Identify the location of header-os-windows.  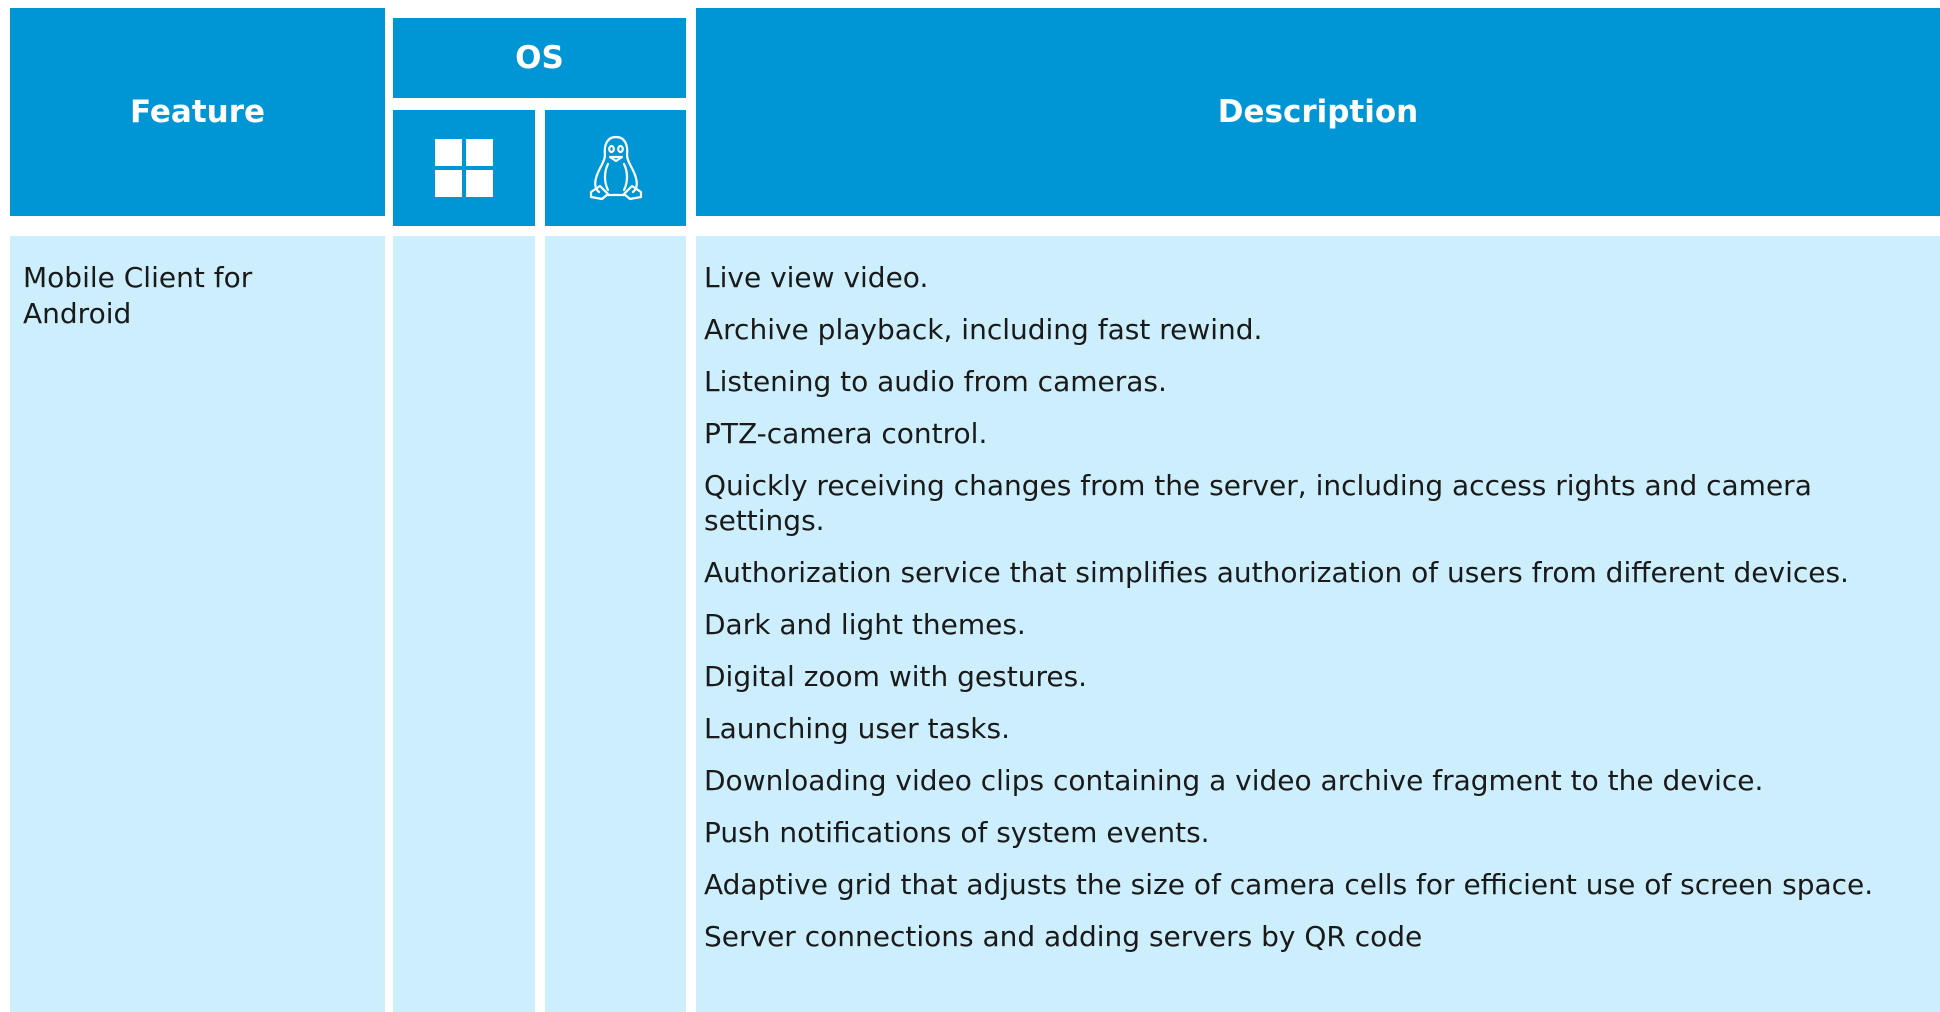
(464, 168).